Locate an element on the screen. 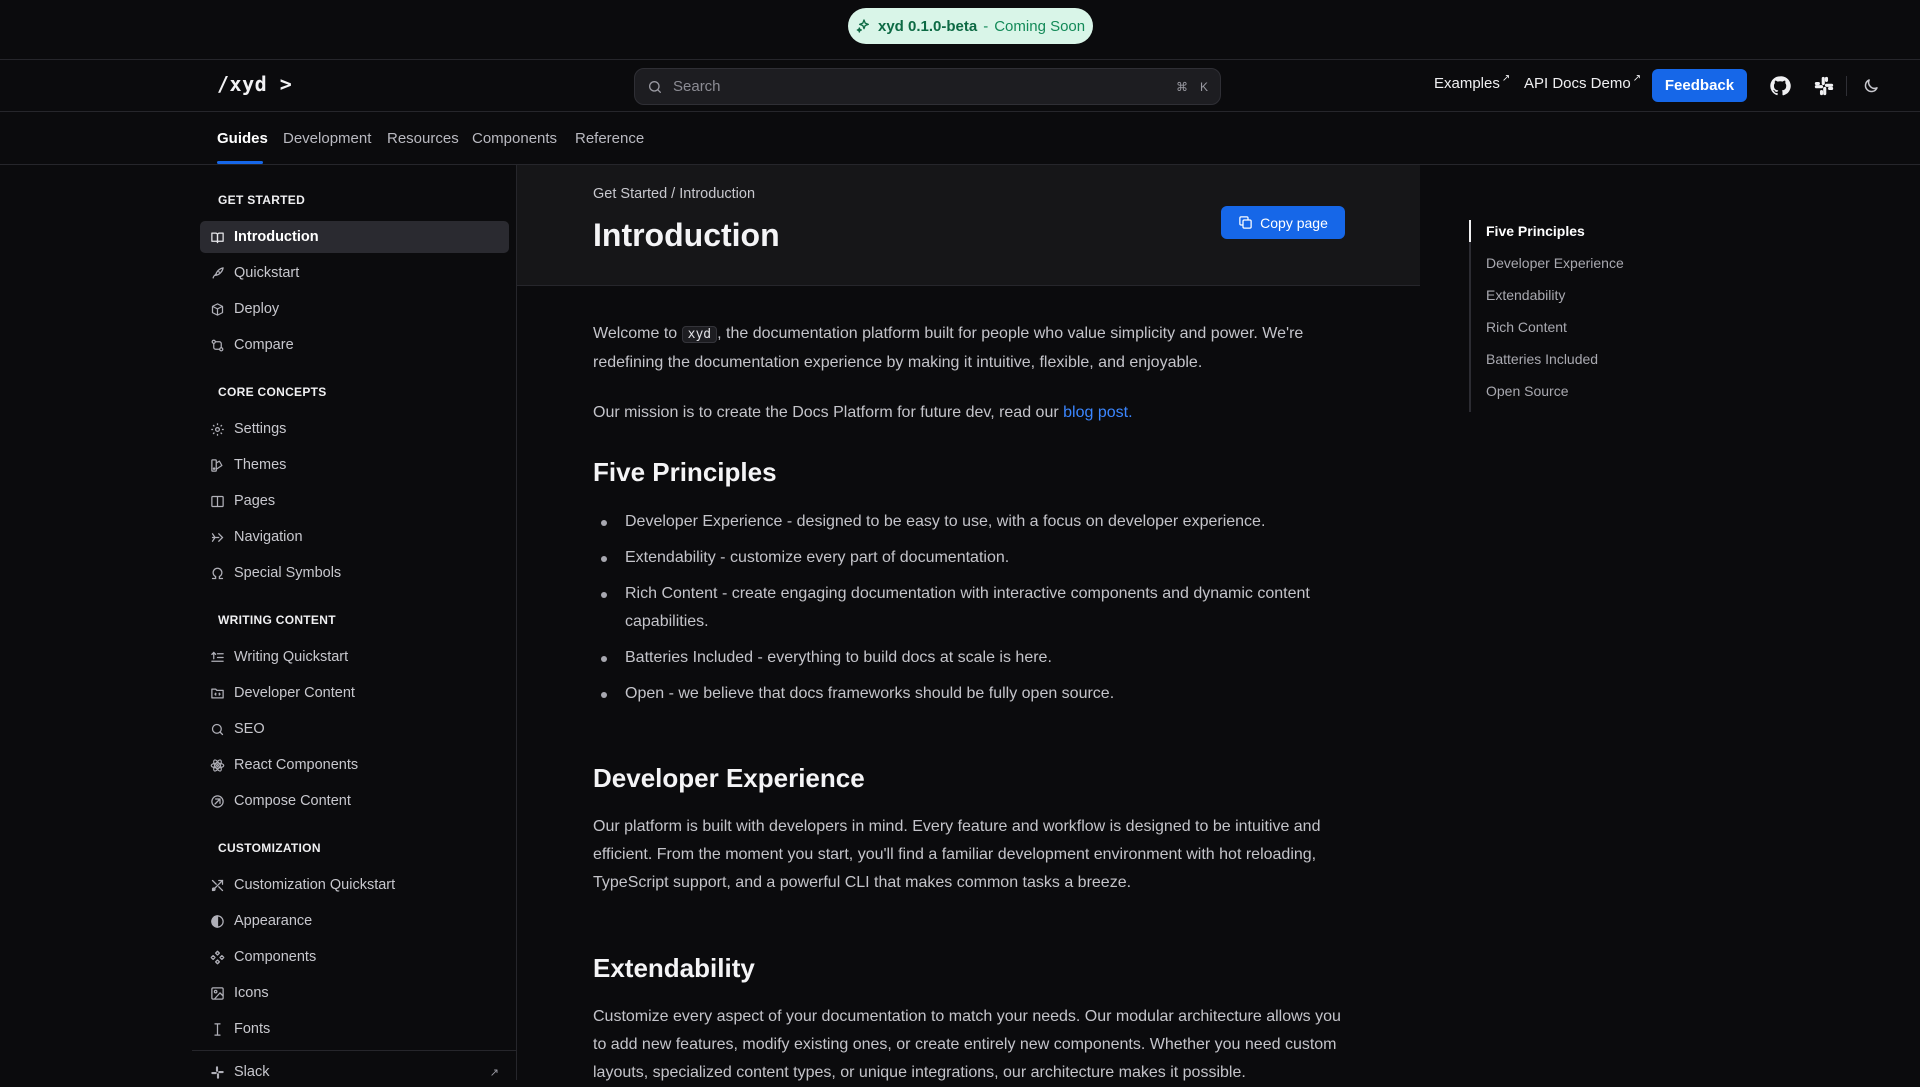  tab-guides: Guides is located at coordinates (242, 138).